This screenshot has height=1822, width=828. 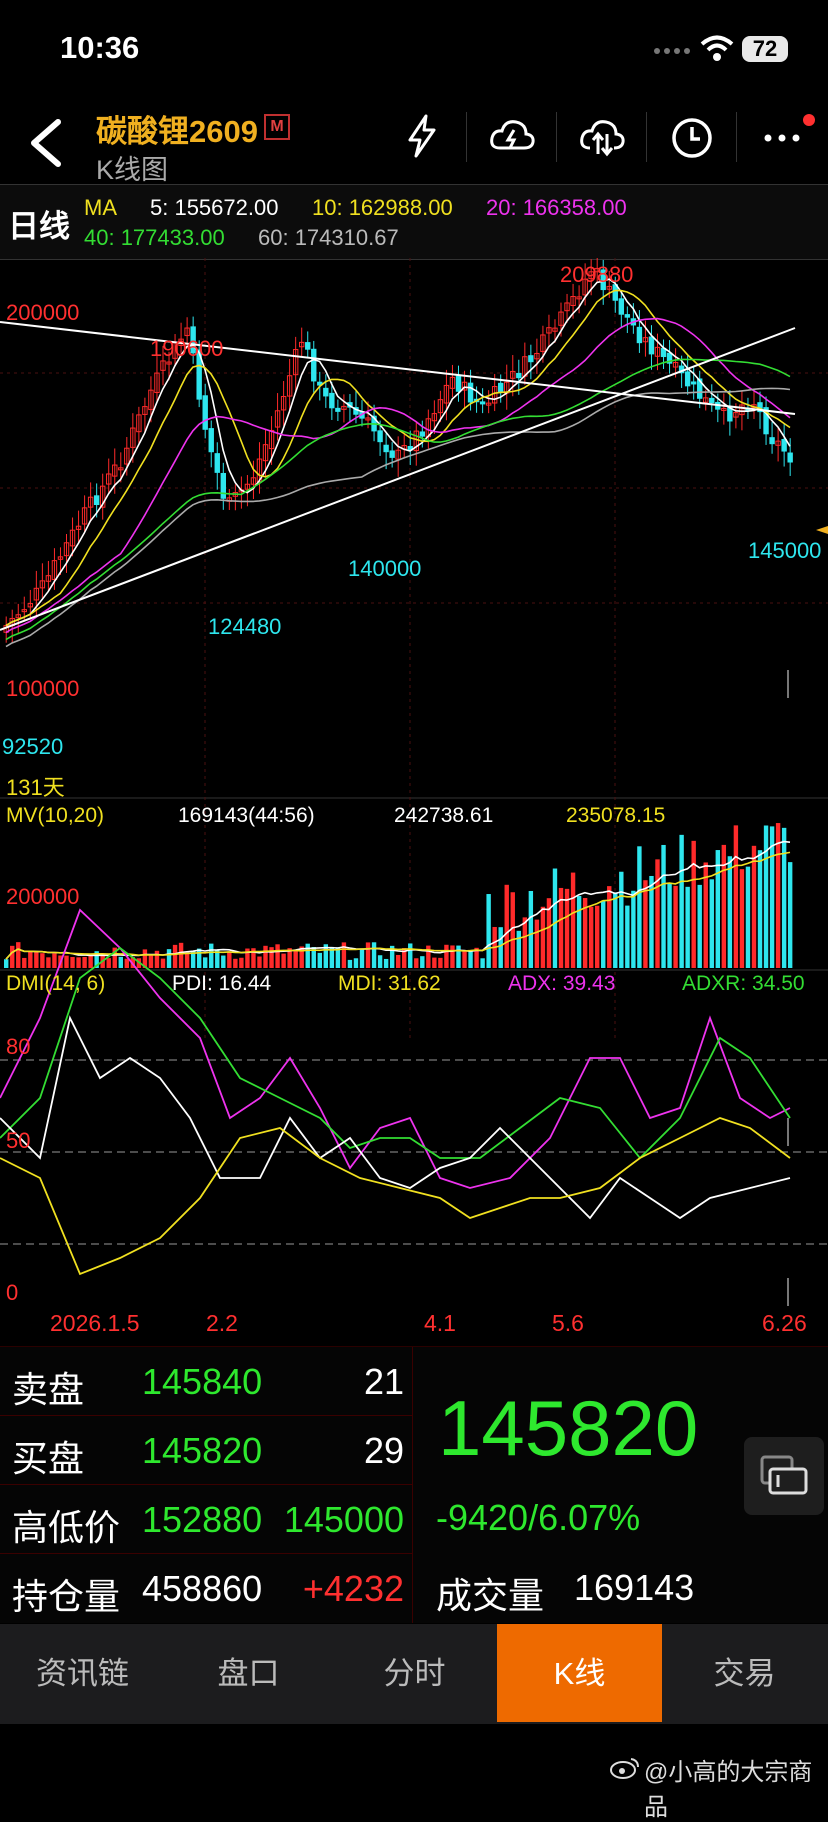 What do you see at coordinates (383, 1381) in the screenshot?
I see `sell-qty: 21` at bounding box center [383, 1381].